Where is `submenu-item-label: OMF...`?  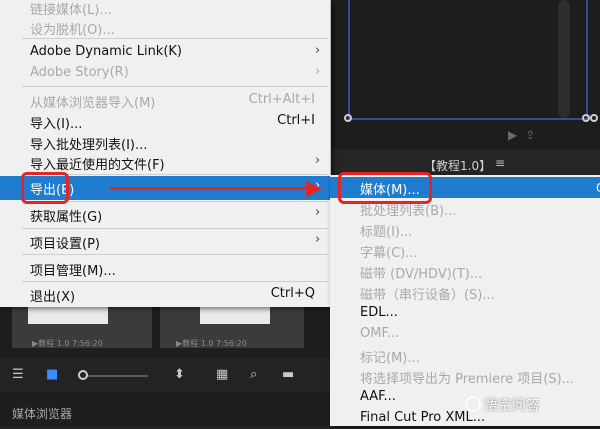
submenu-item-label: OMF... is located at coordinates (380, 333).